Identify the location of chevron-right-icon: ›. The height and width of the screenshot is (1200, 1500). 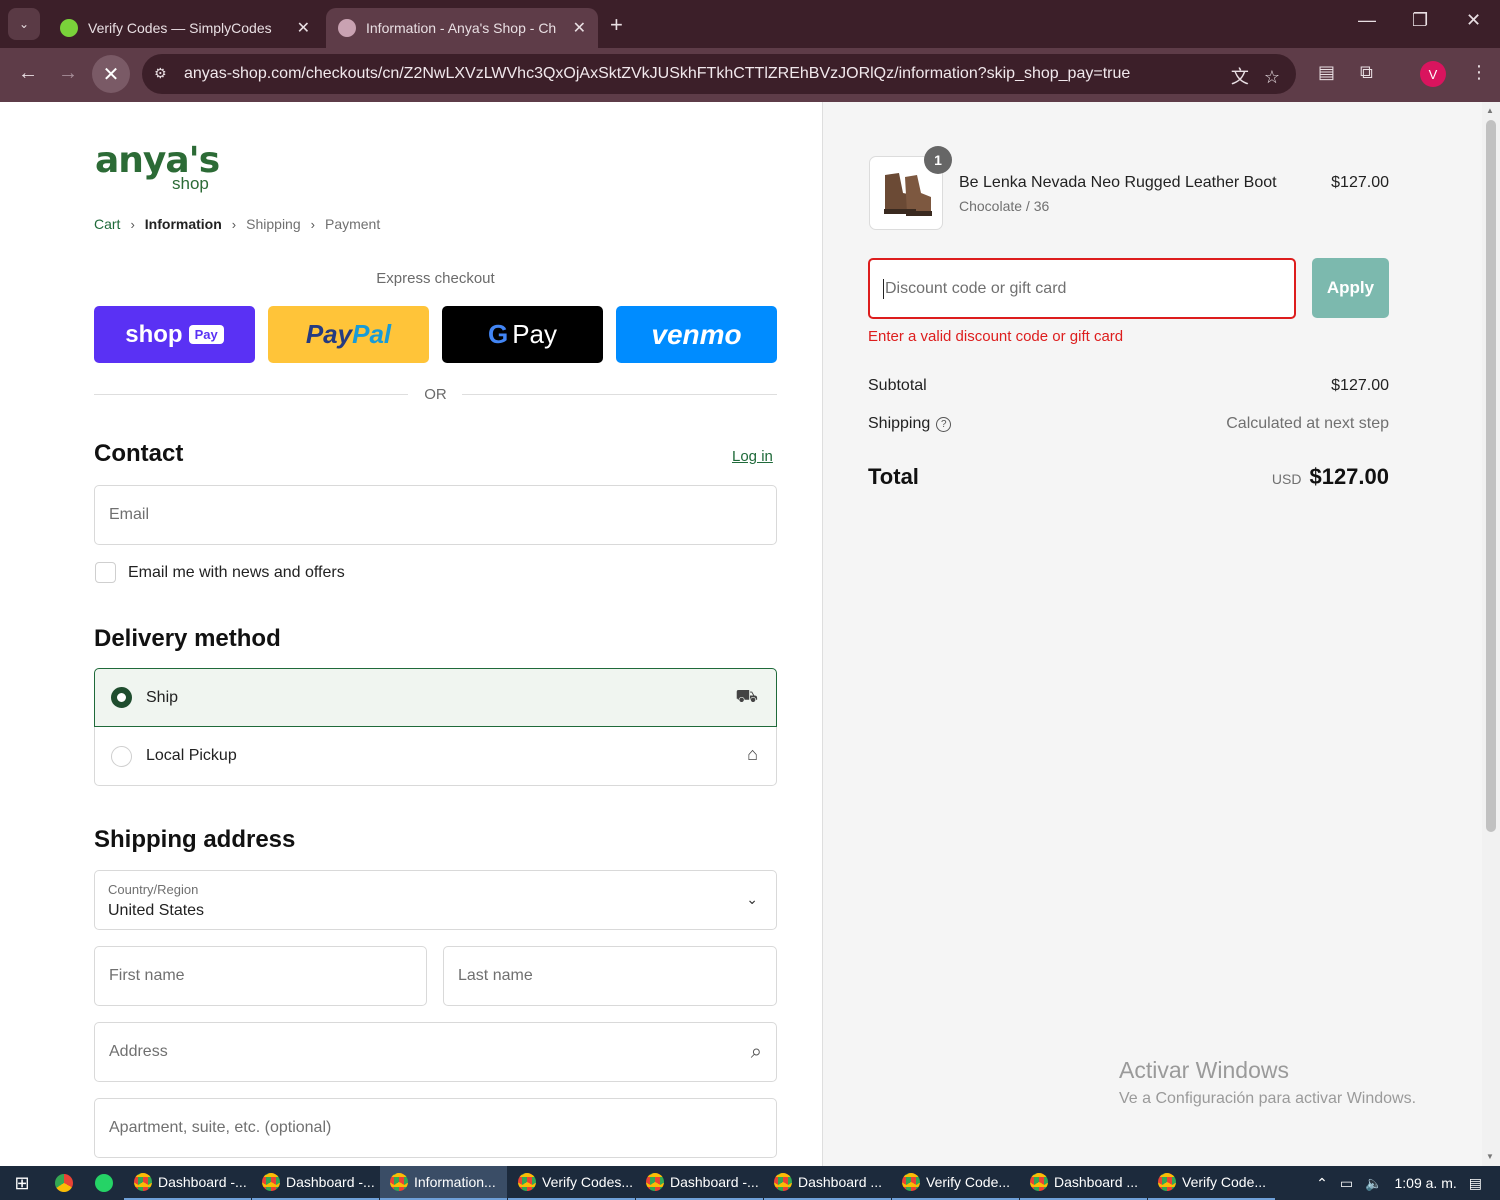
(132, 224).